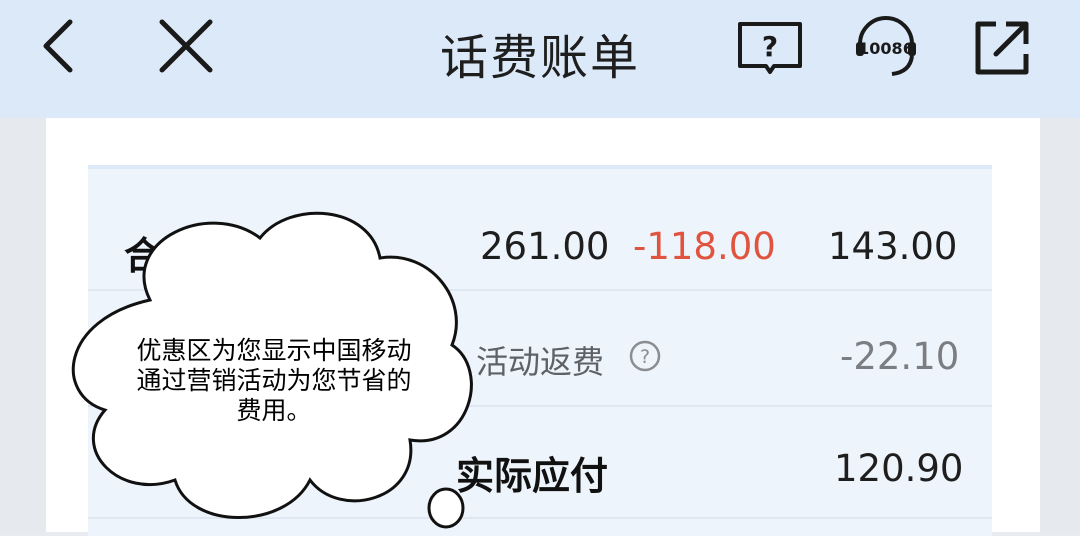 The image size is (1080, 536). I want to click on customer-service-icon: 10086, so click(886, 46).